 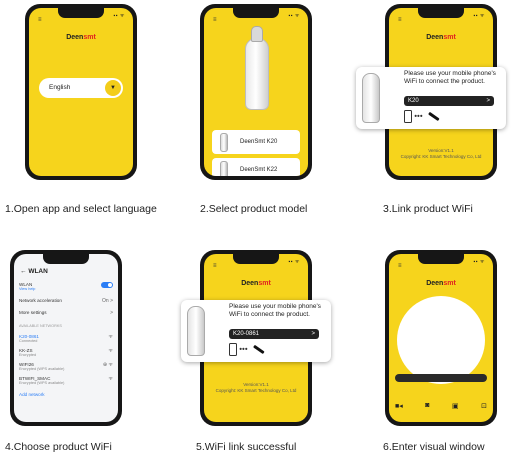 What do you see at coordinates (259, 142) in the screenshot?
I see `model-label: DeenSmt K20` at bounding box center [259, 142].